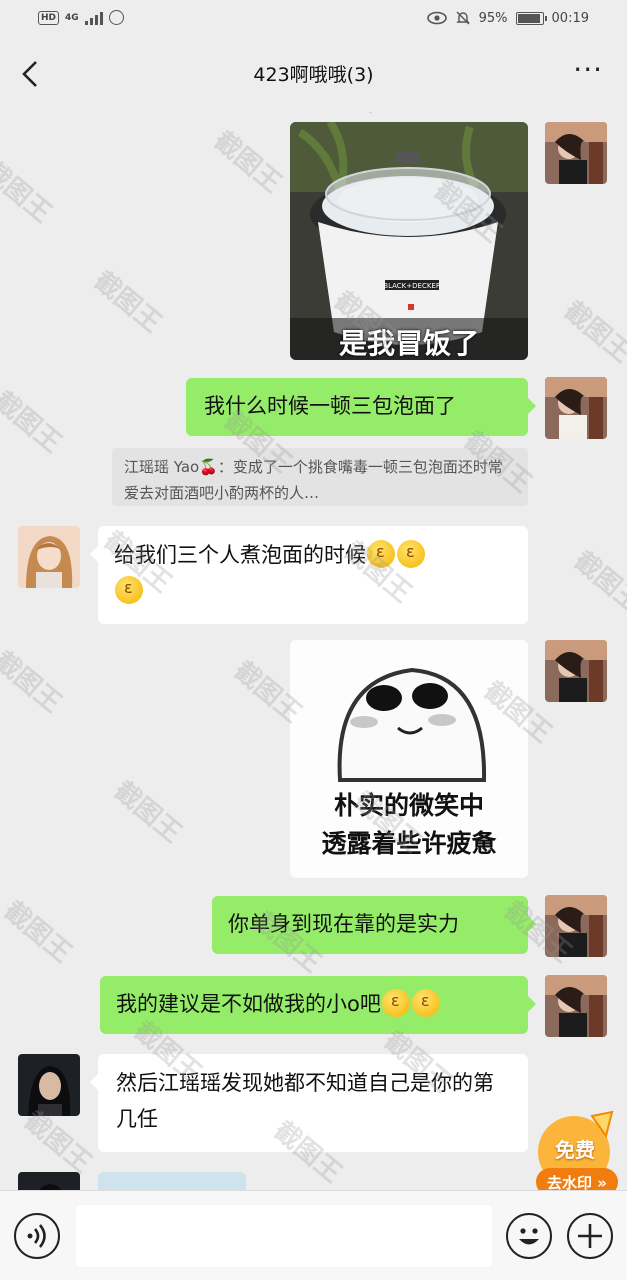 The width and height of the screenshot is (627, 1280). I want to click on image-message-meme: 朴实的微笑中 透露着些许疲惫, so click(409, 759).